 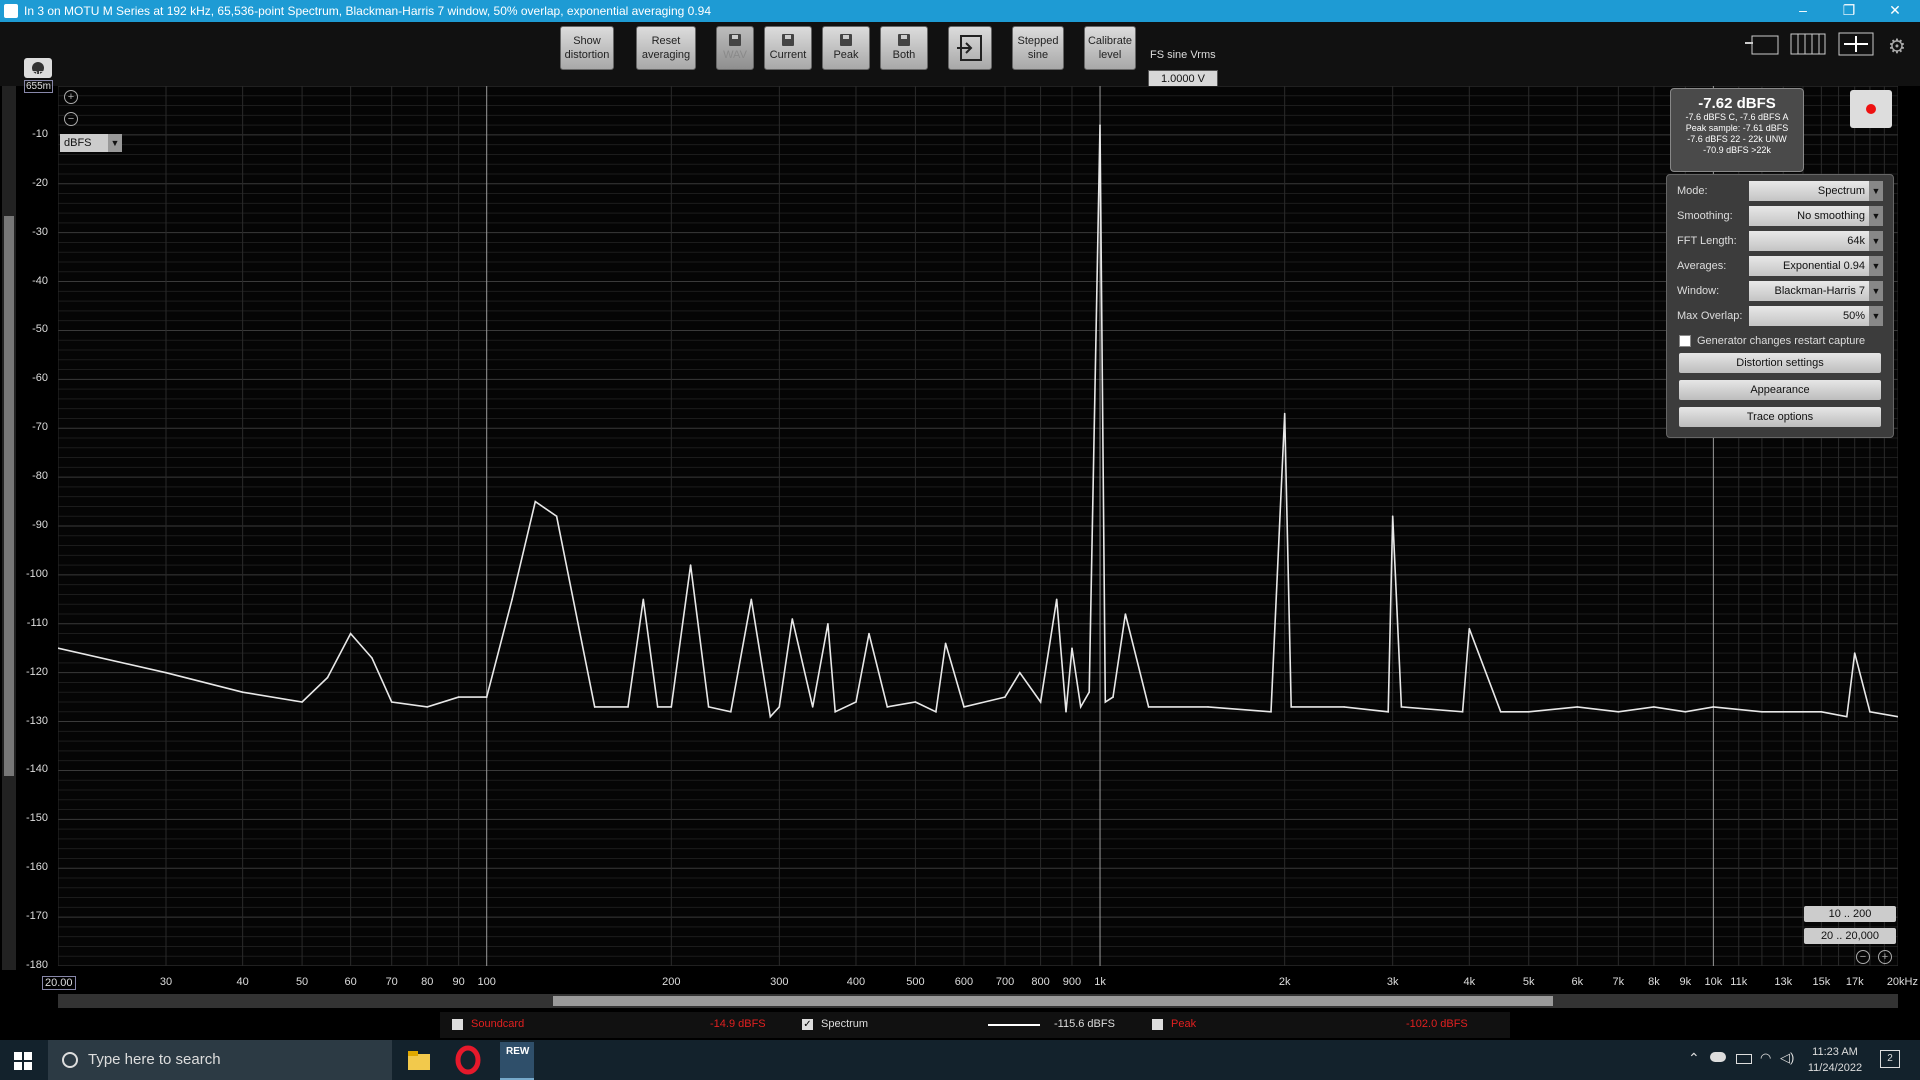 What do you see at coordinates (23, 1061) in the screenshot?
I see `windows-start-icon` at bounding box center [23, 1061].